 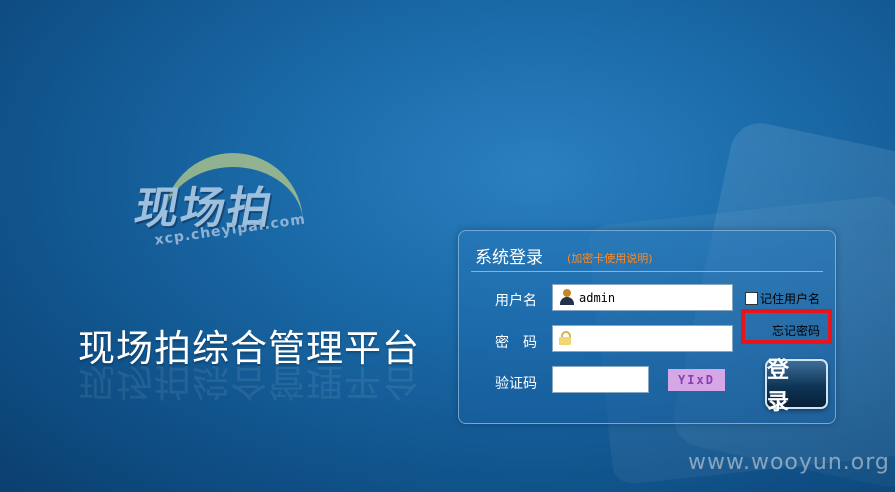 I want to click on watermark: www.wooyun.org, so click(x=789, y=462).